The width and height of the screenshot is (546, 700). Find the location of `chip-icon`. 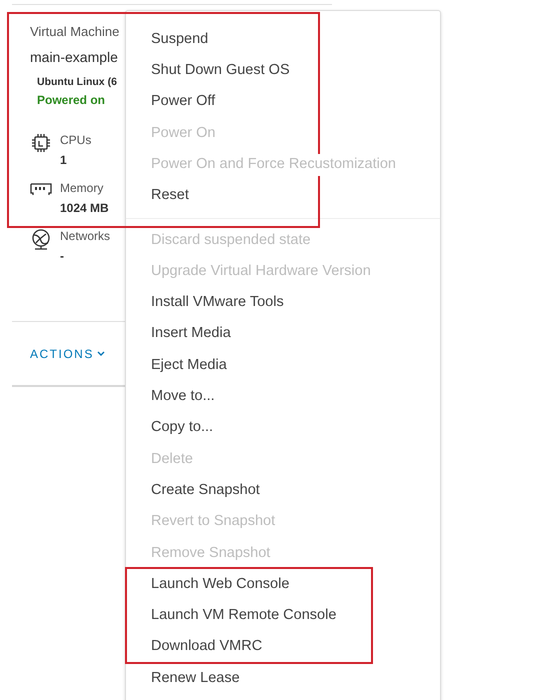

chip-icon is located at coordinates (41, 143).